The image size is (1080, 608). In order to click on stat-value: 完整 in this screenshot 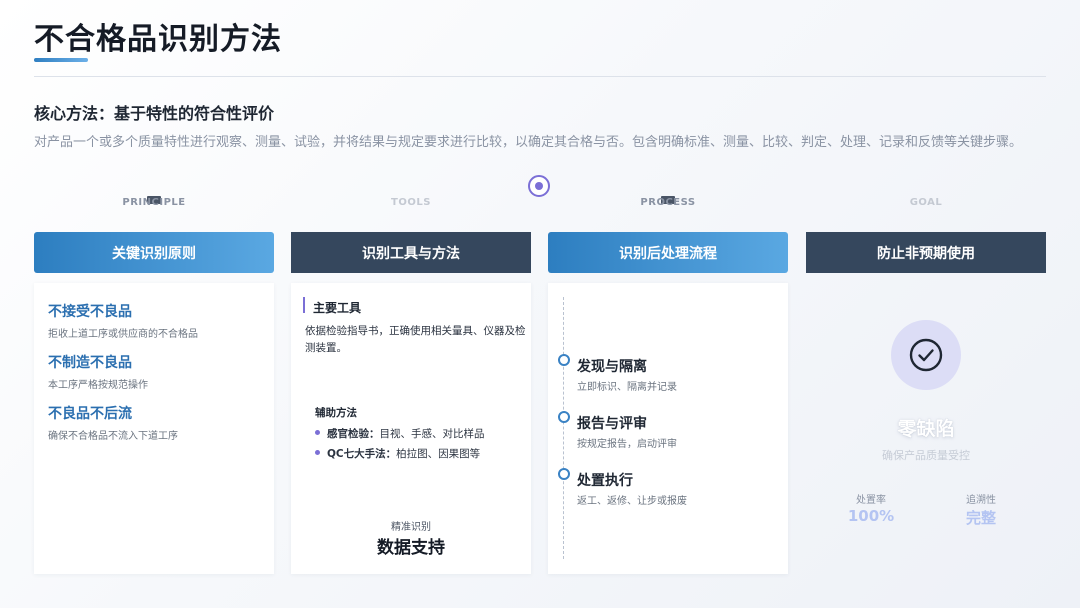, I will do `click(980, 518)`.